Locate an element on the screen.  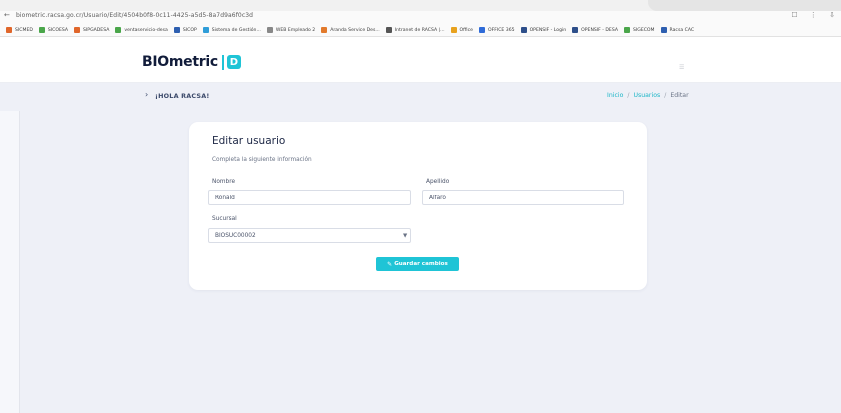
bookmark-label: WEB Empleado 2 is located at coordinates (295, 30).